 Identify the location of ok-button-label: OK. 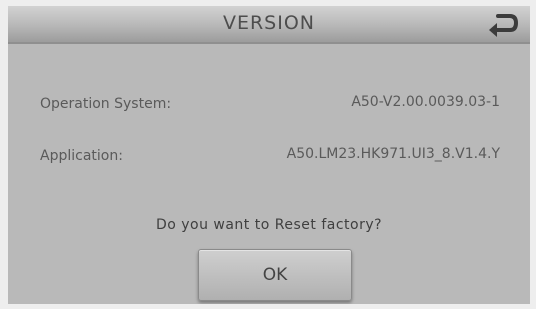
(275, 275).